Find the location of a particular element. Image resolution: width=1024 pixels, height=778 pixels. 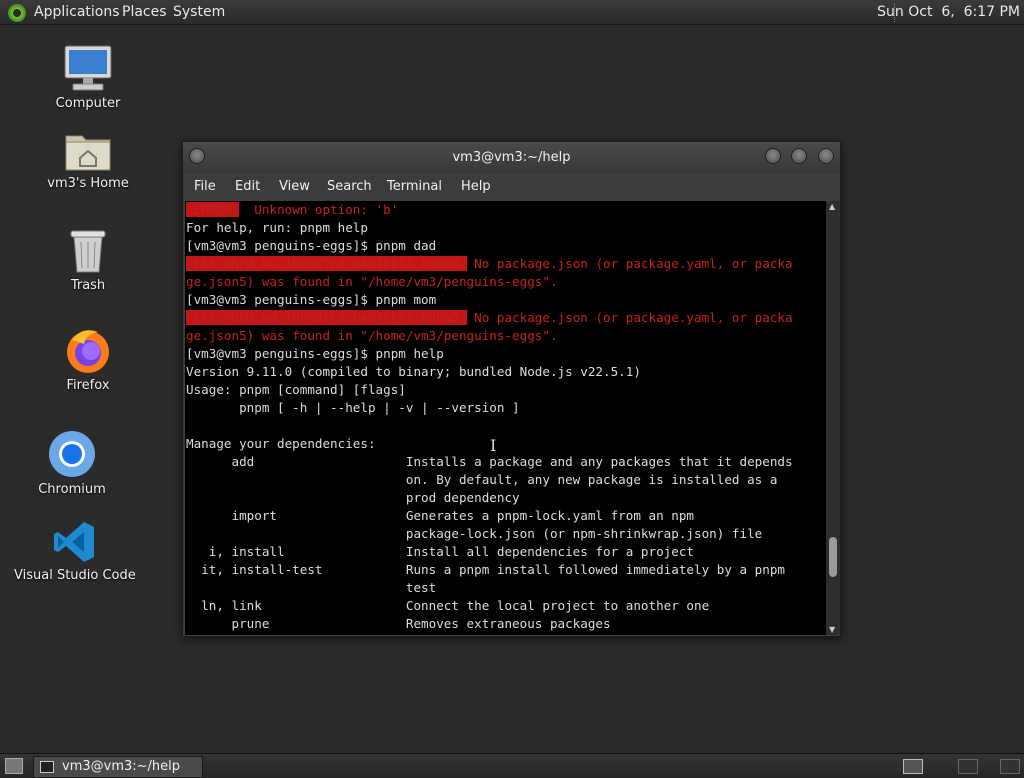

desktop-icon-trash: Trash is located at coordinates (88, 260).